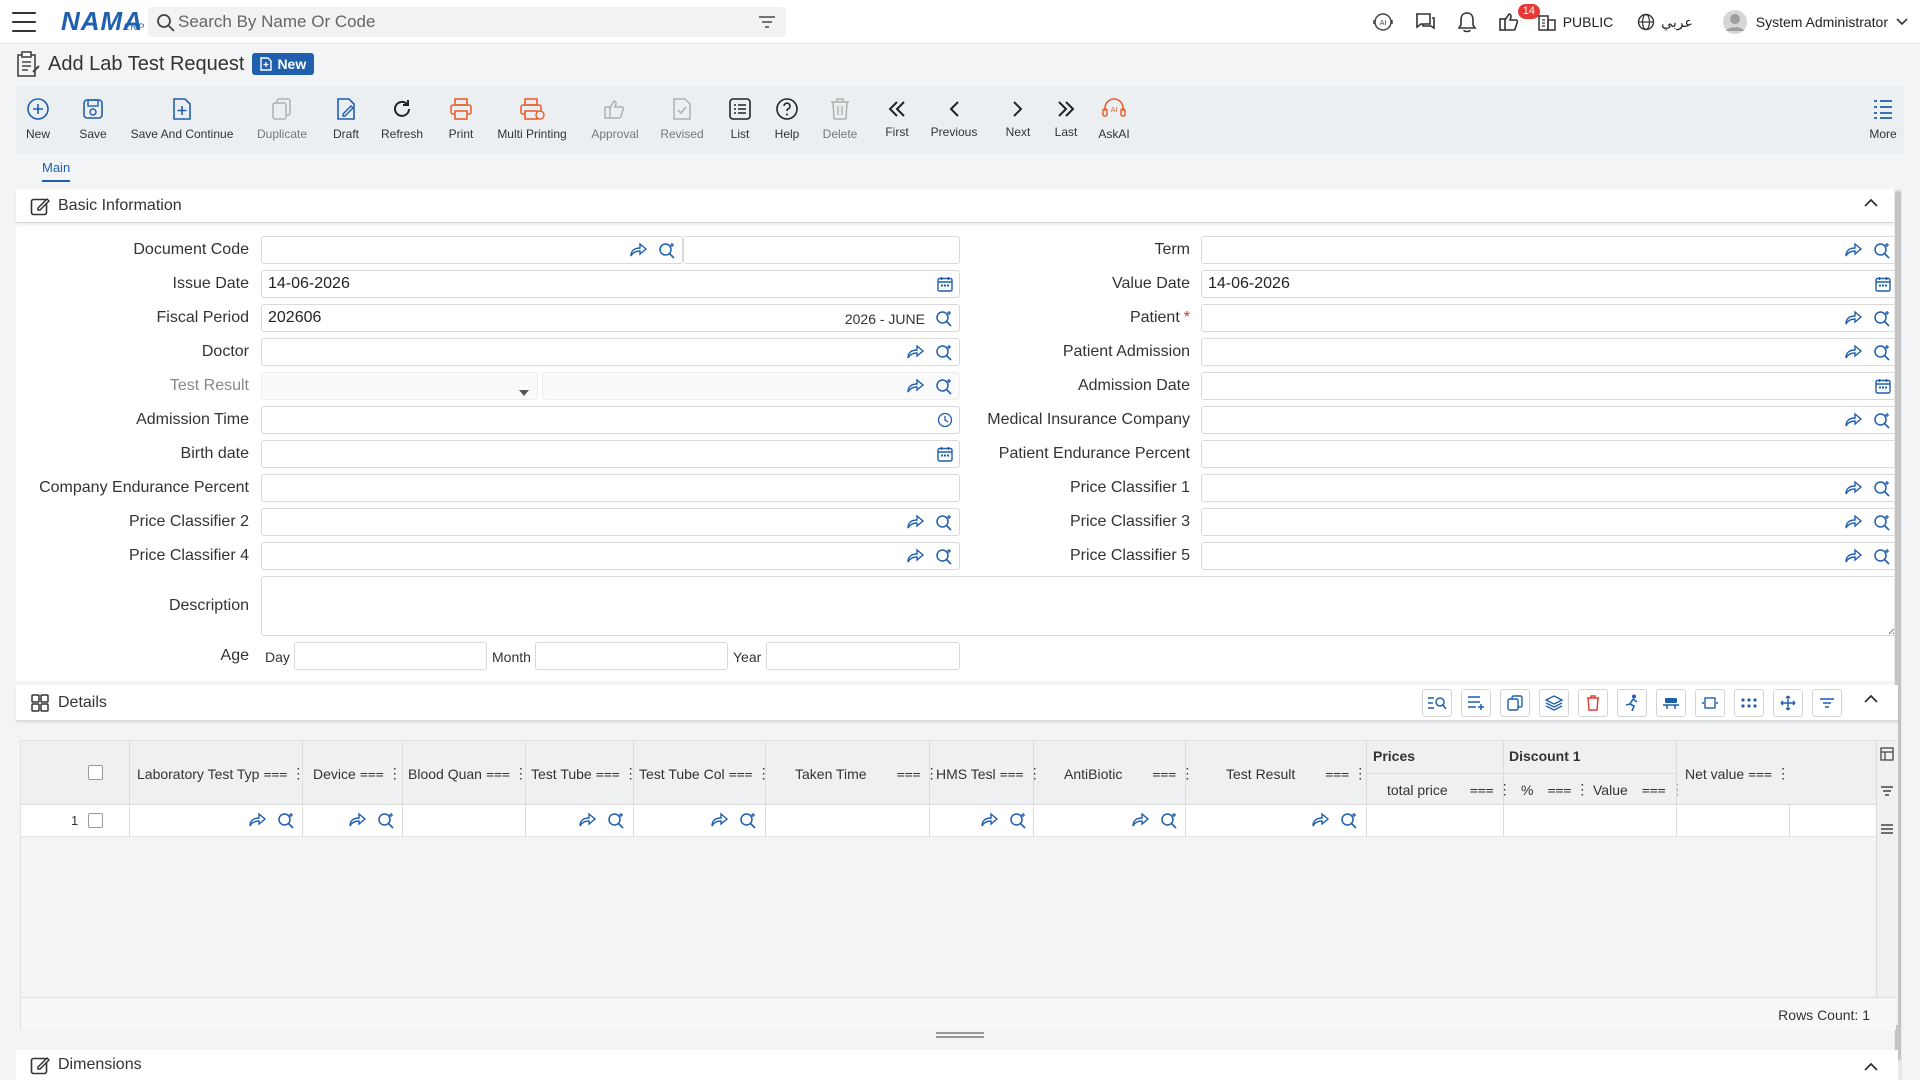  What do you see at coordinates (957, 206) in the screenshot?
I see `basic-information-header: Basic Information` at bounding box center [957, 206].